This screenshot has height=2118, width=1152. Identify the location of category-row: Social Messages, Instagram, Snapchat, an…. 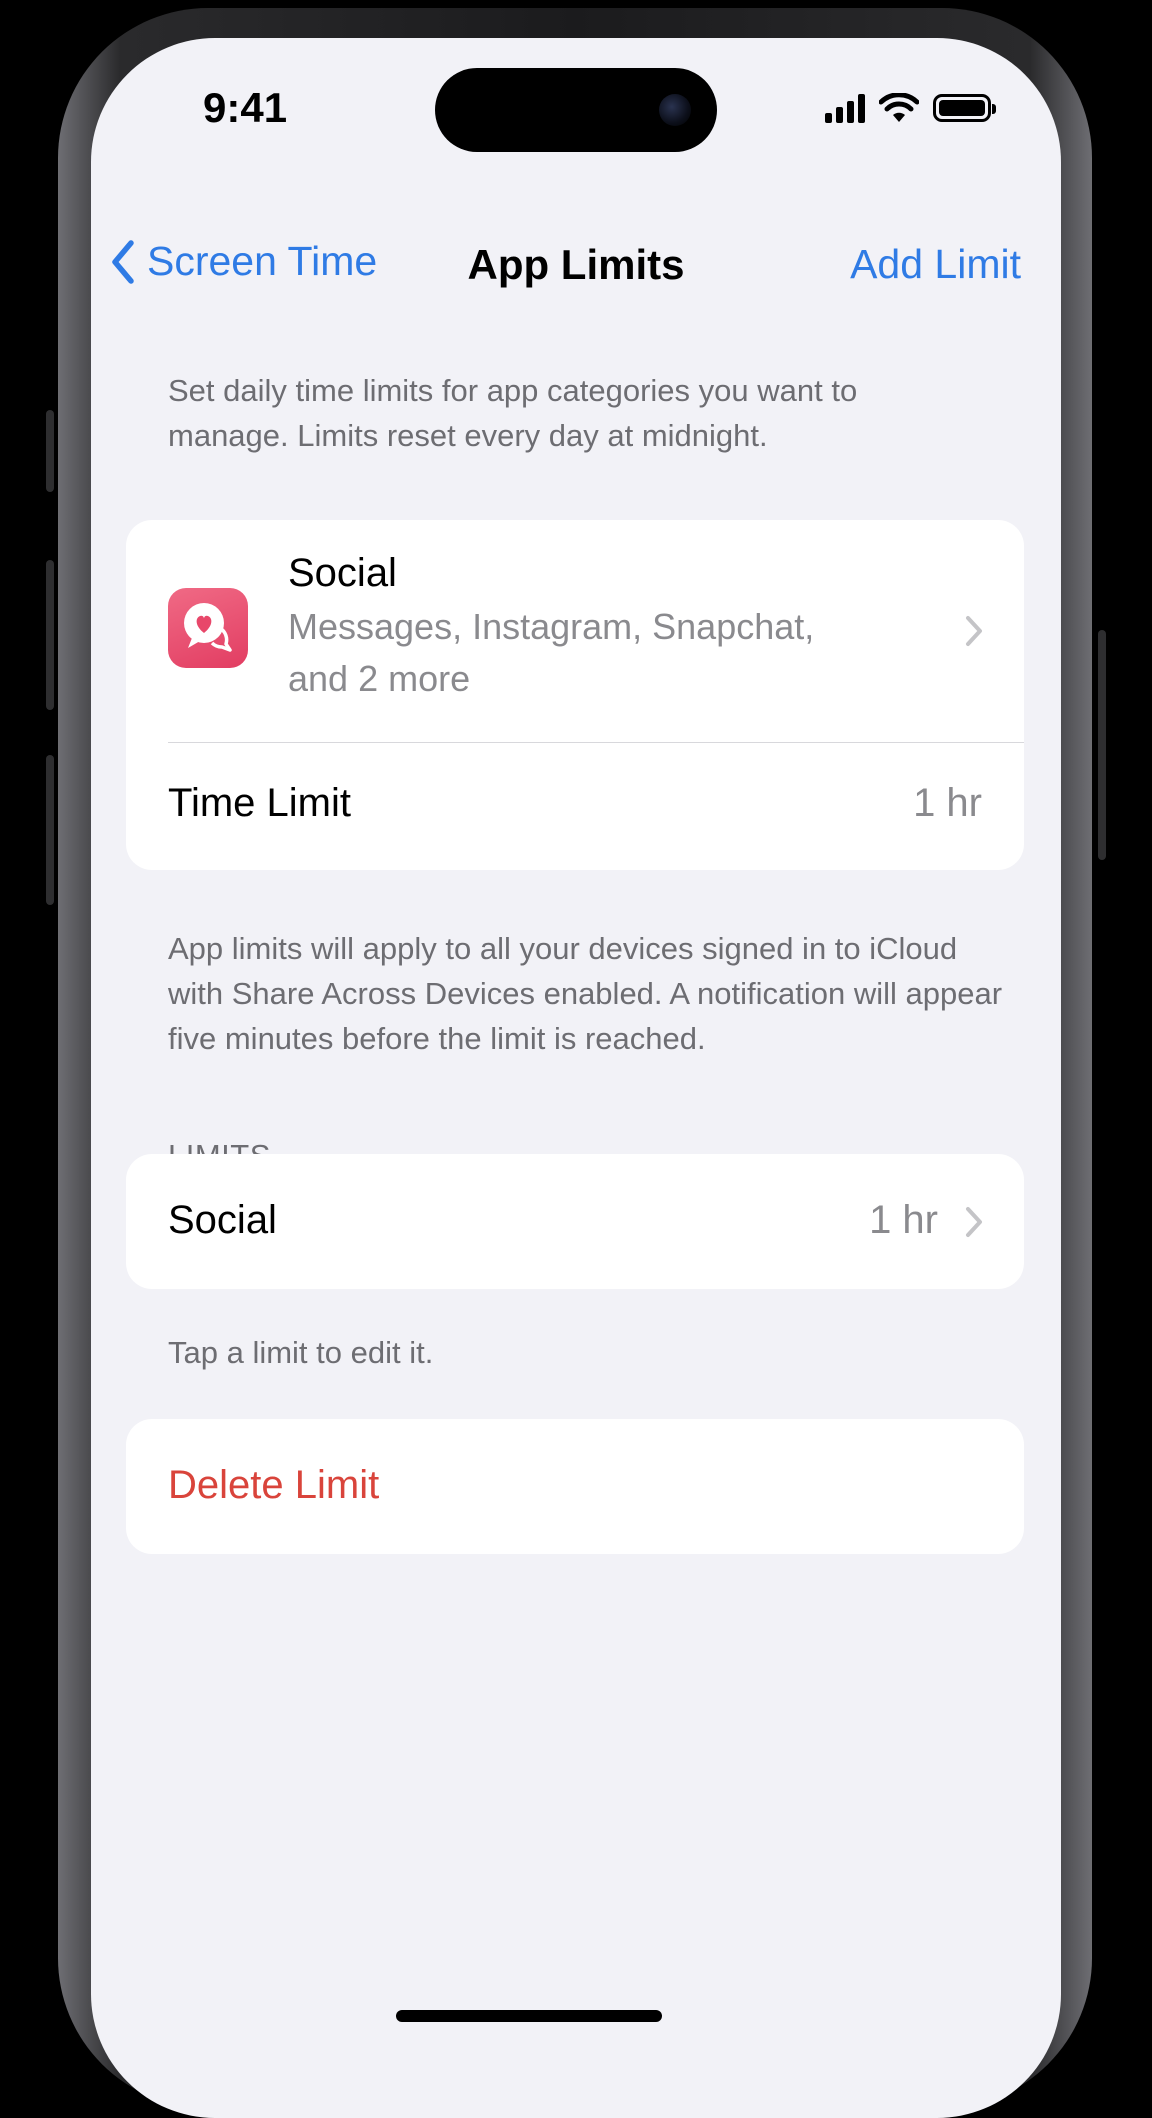
(575, 631).